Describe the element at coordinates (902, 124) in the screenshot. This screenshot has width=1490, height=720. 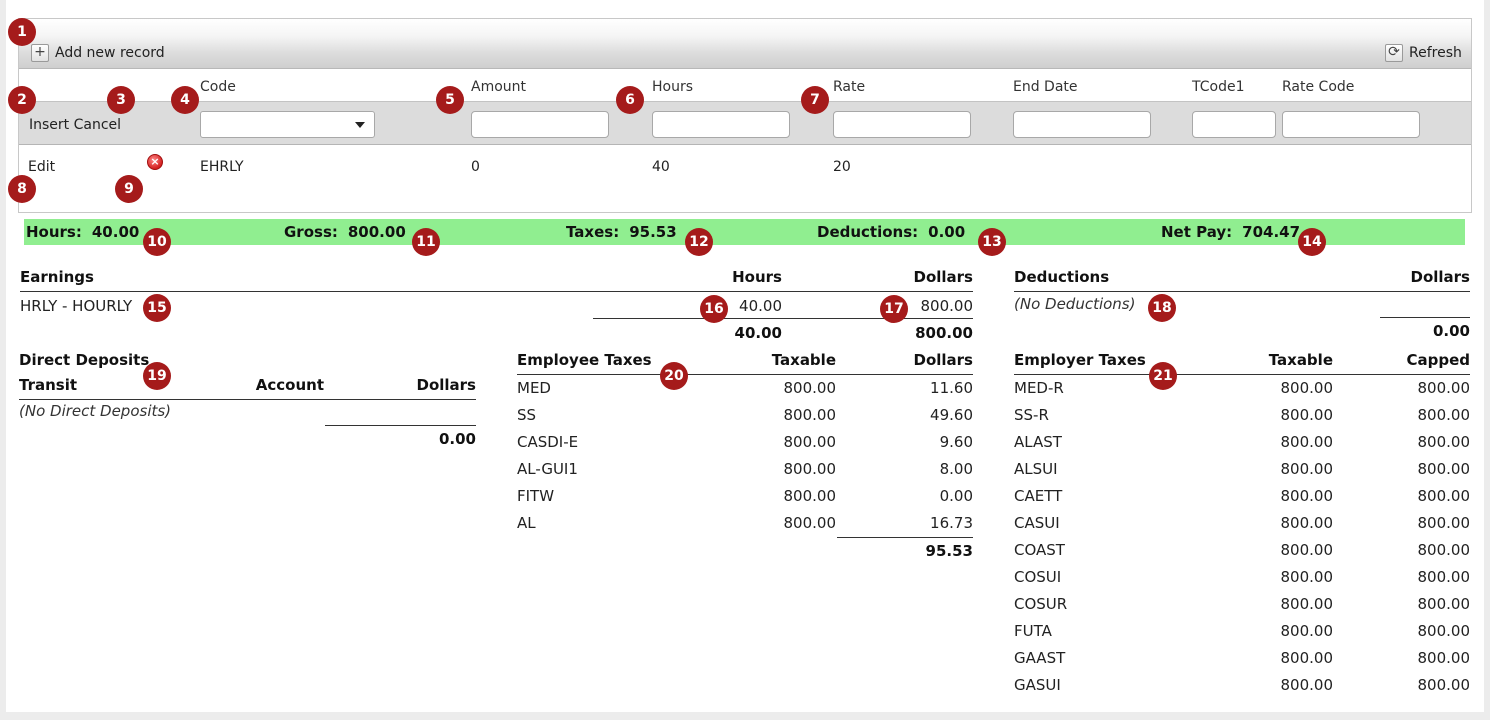
I see `rate-input` at that location.